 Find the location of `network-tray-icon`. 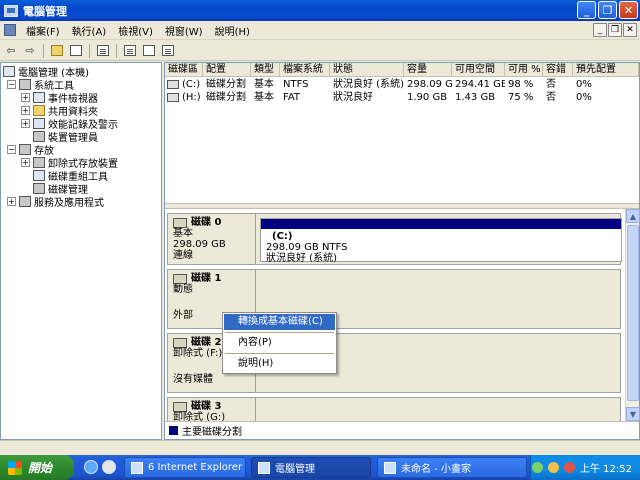

network-tray-icon is located at coordinates (537, 467).